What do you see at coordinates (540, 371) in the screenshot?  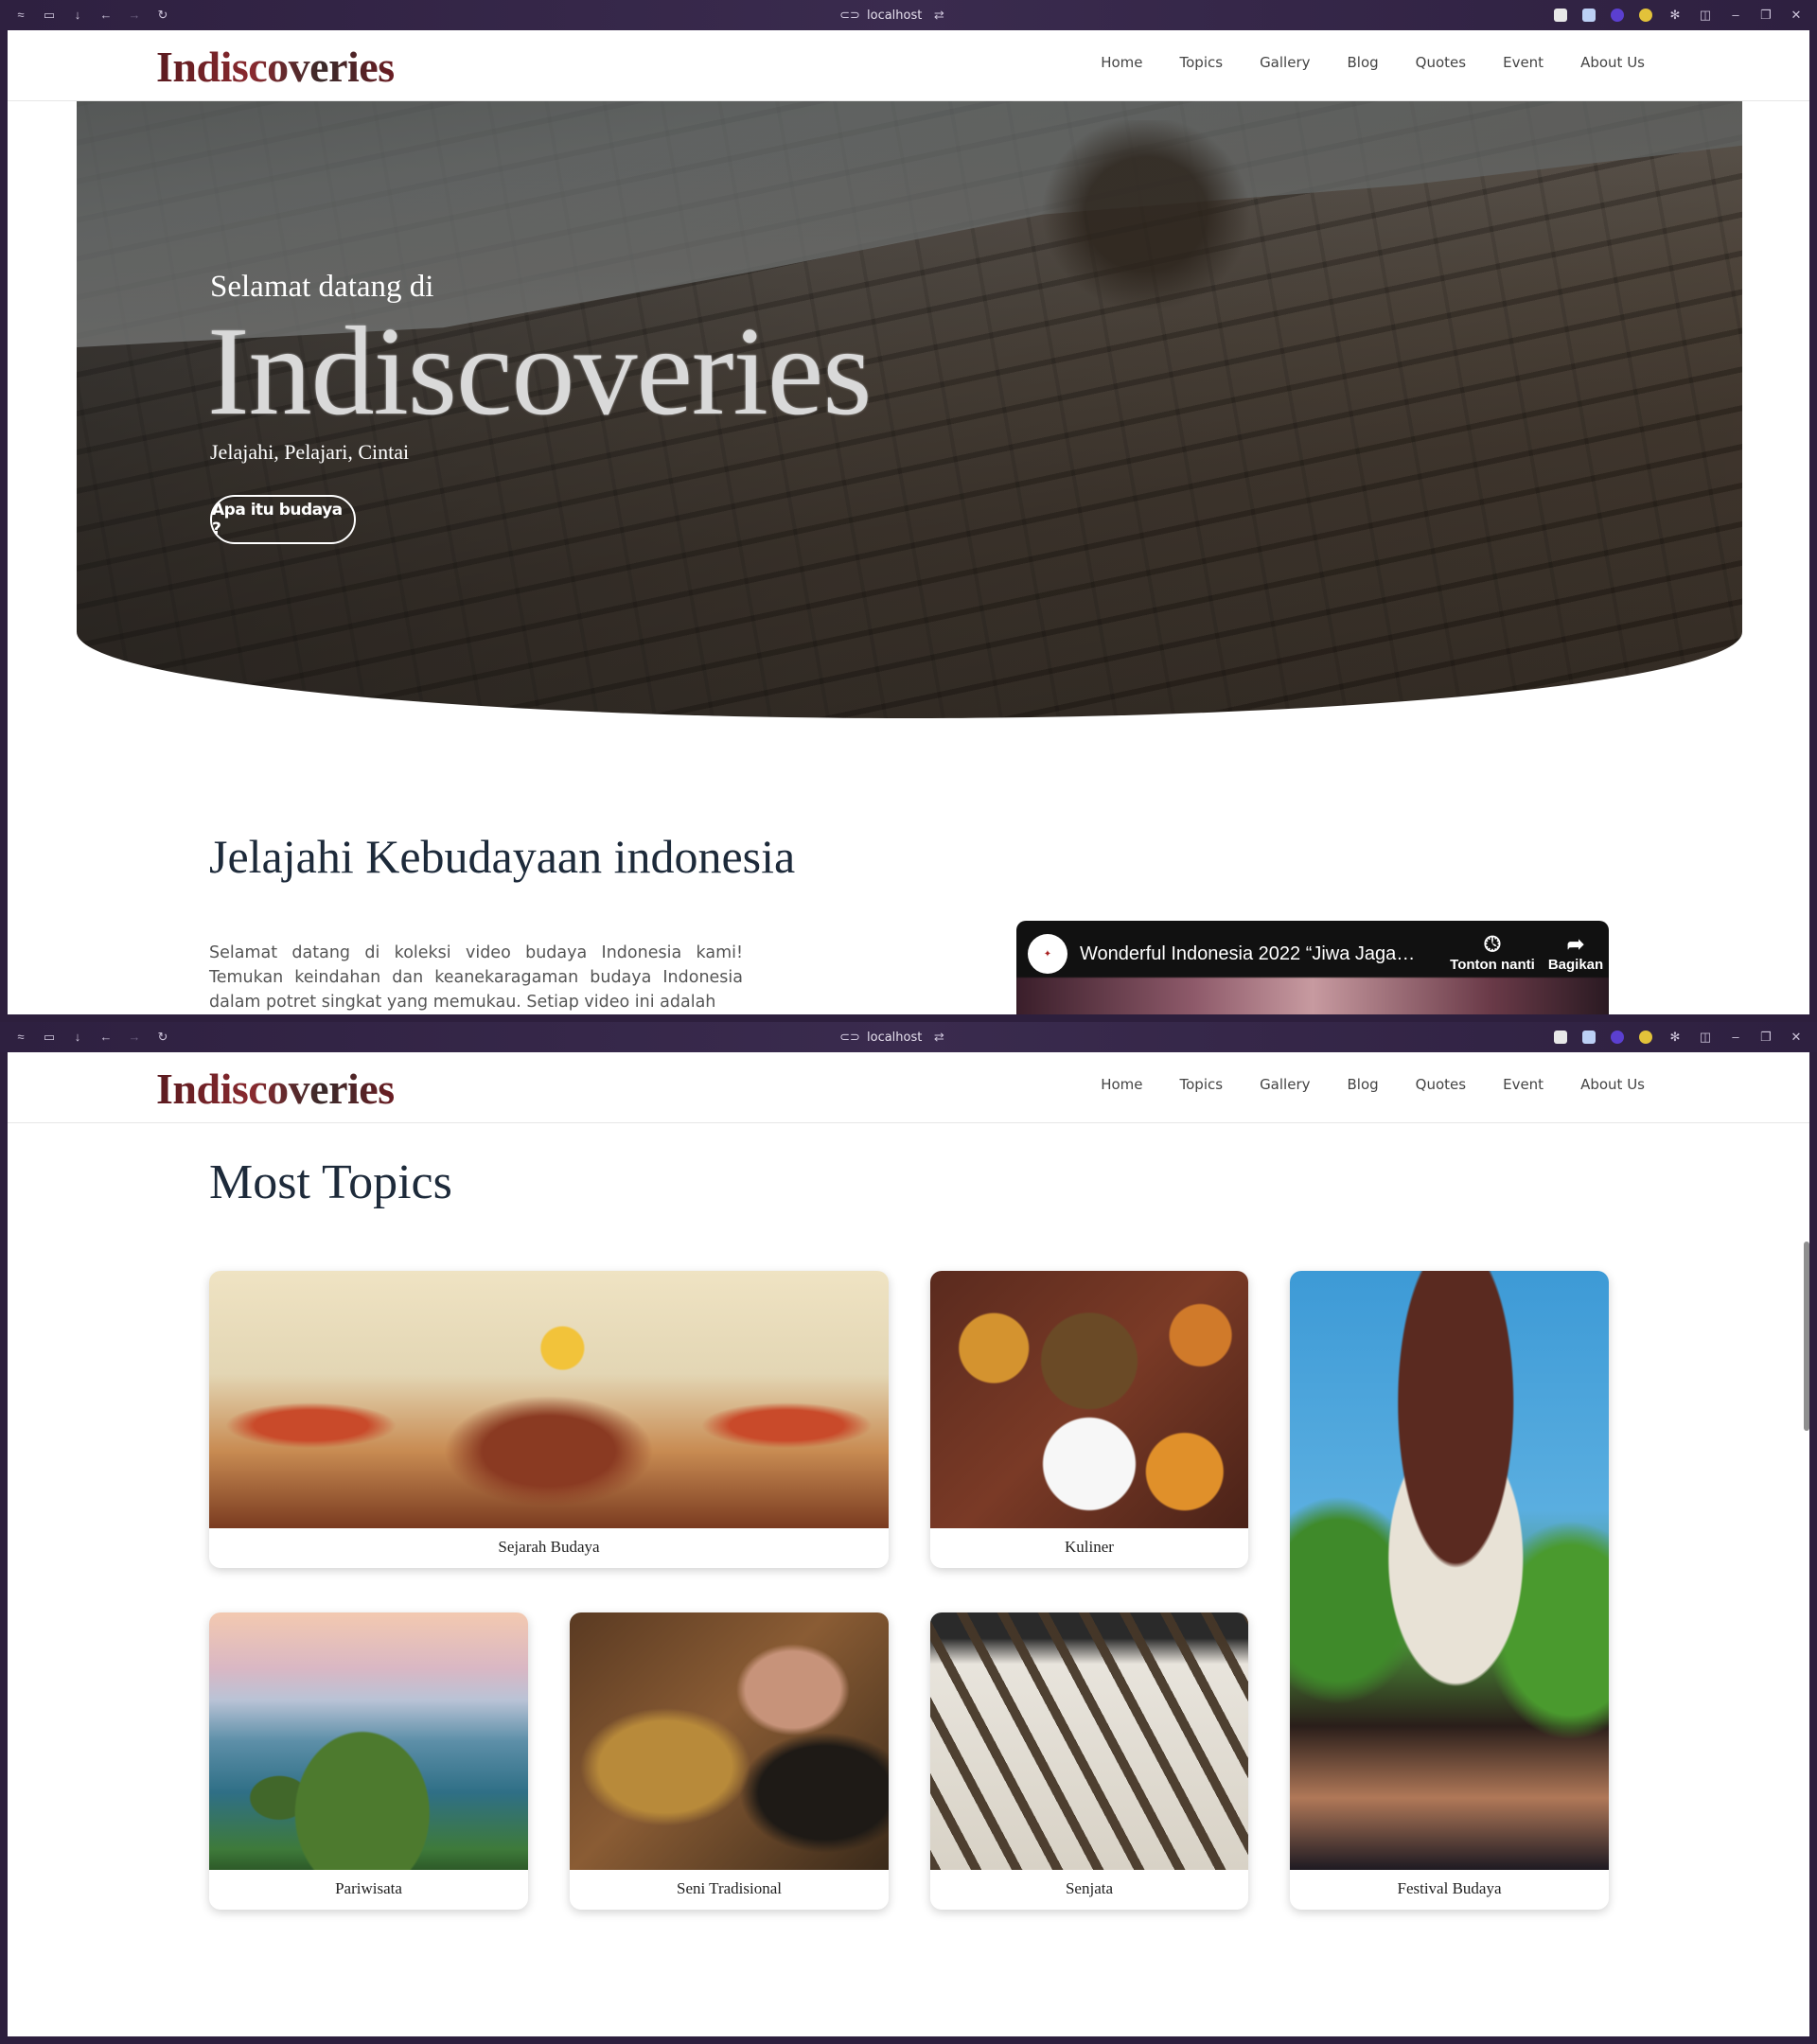 I see `hero-title: Indiscoveries` at bounding box center [540, 371].